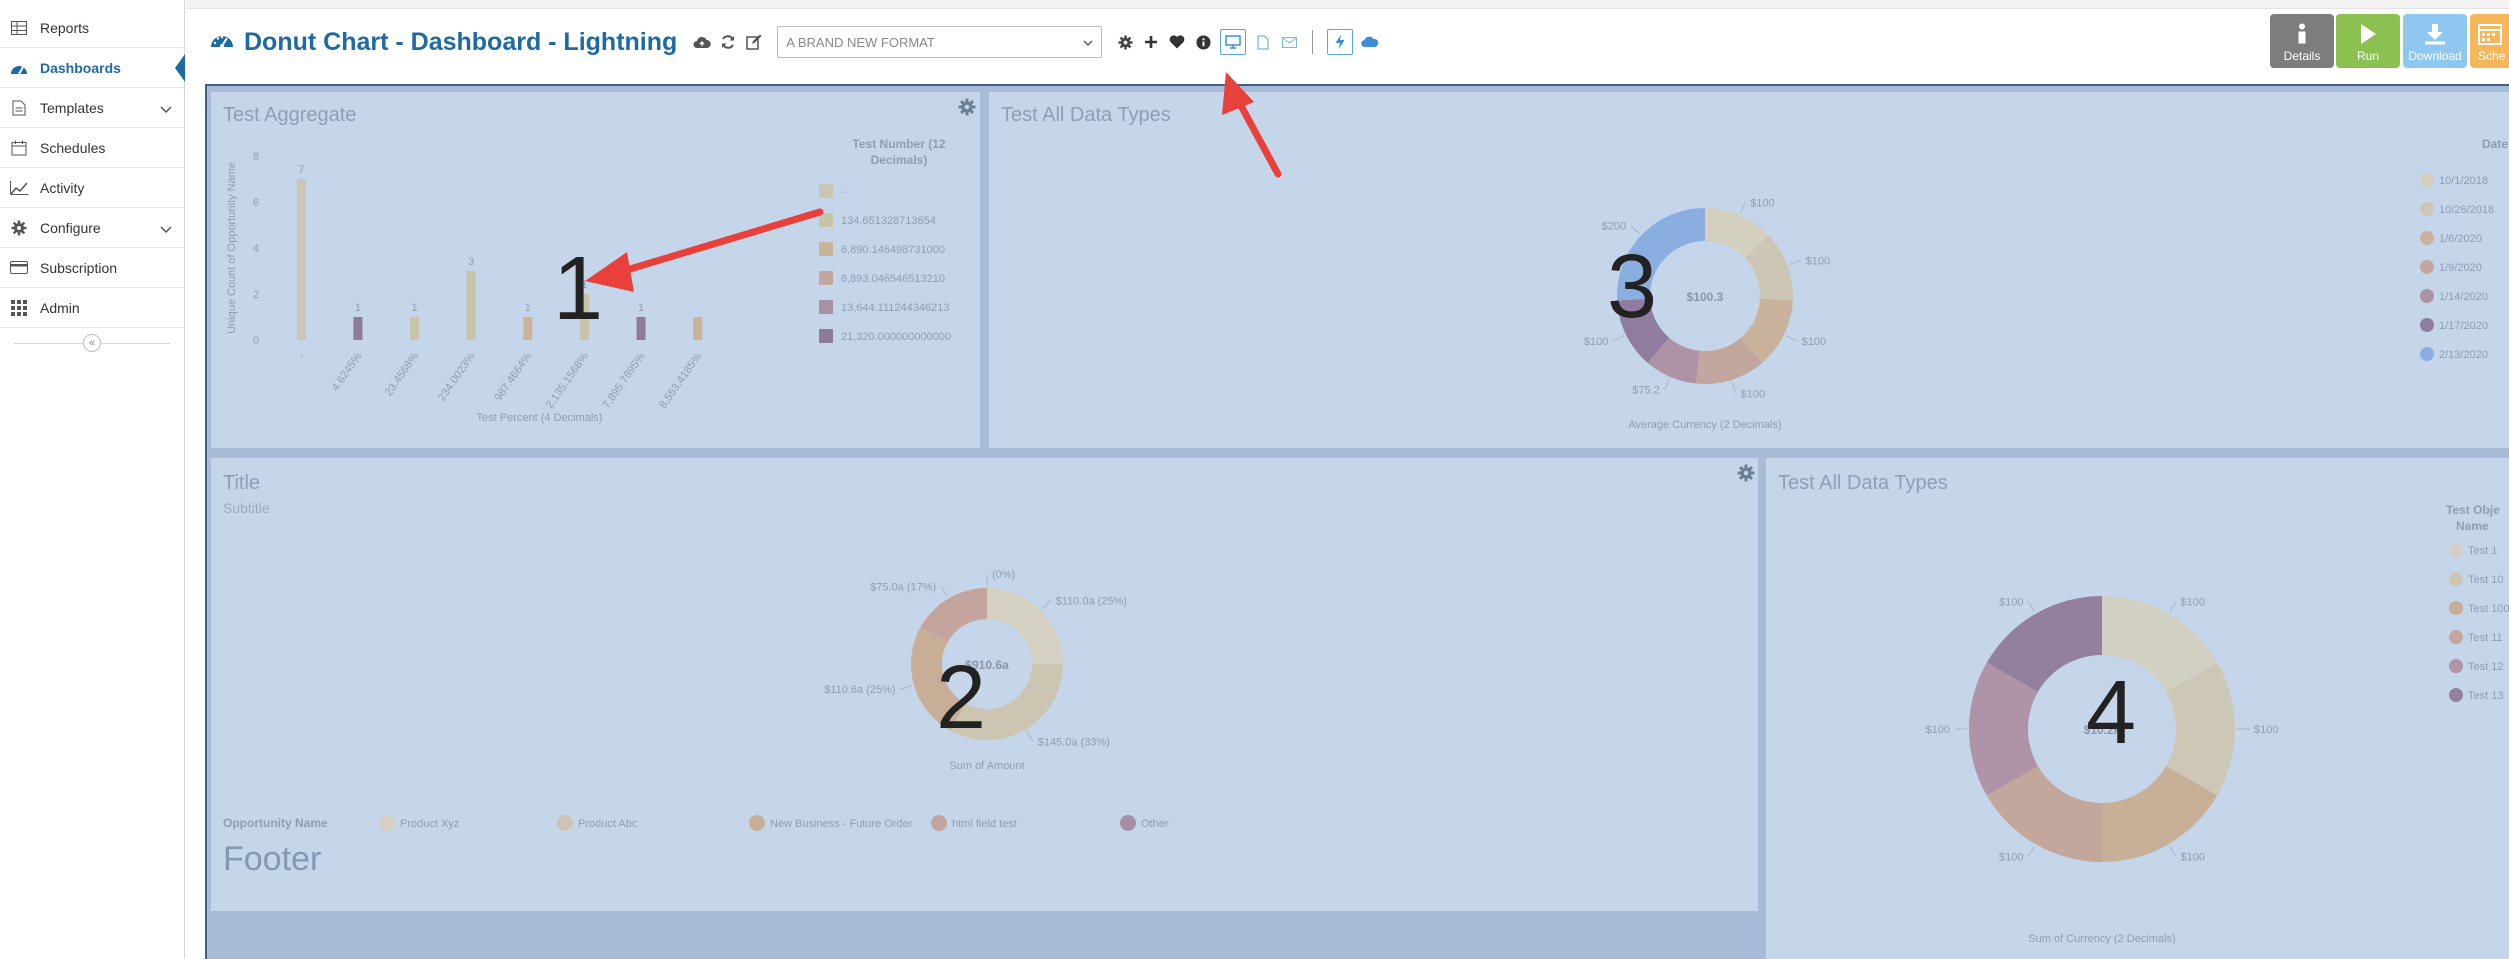 This screenshot has width=2509, height=959. I want to click on legend-title: Name, so click(2472, 526).